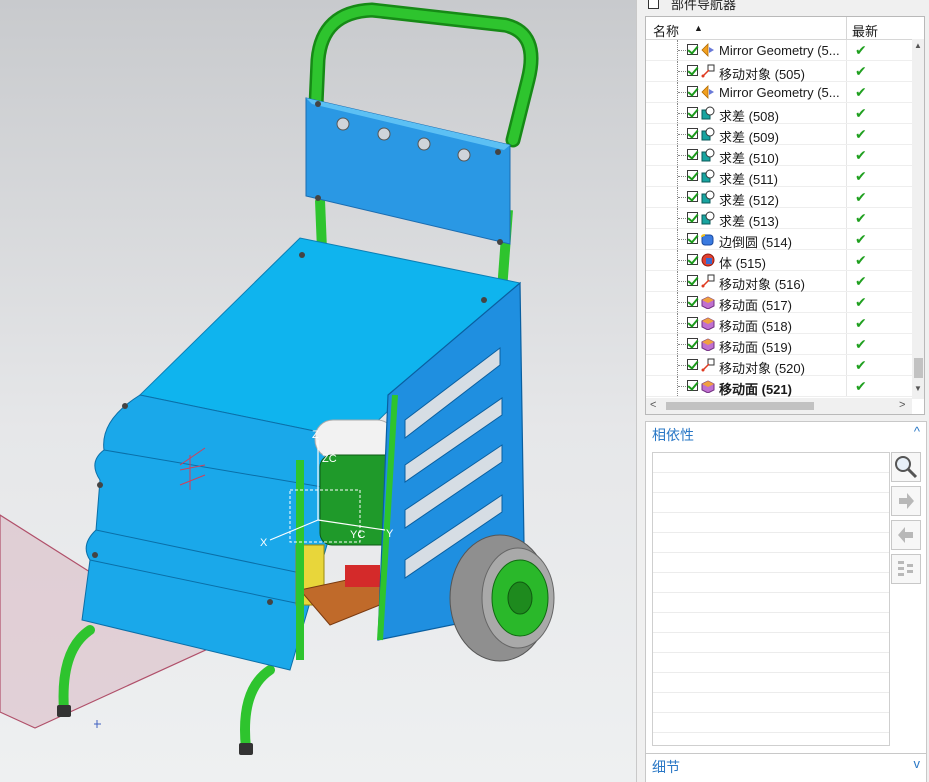 This screenshot has height=782, width=929. What do you see at coordinates (917, 763) in the screenshot?
I see `expand-chevron-icon: v` at bounding box center [917, 763].